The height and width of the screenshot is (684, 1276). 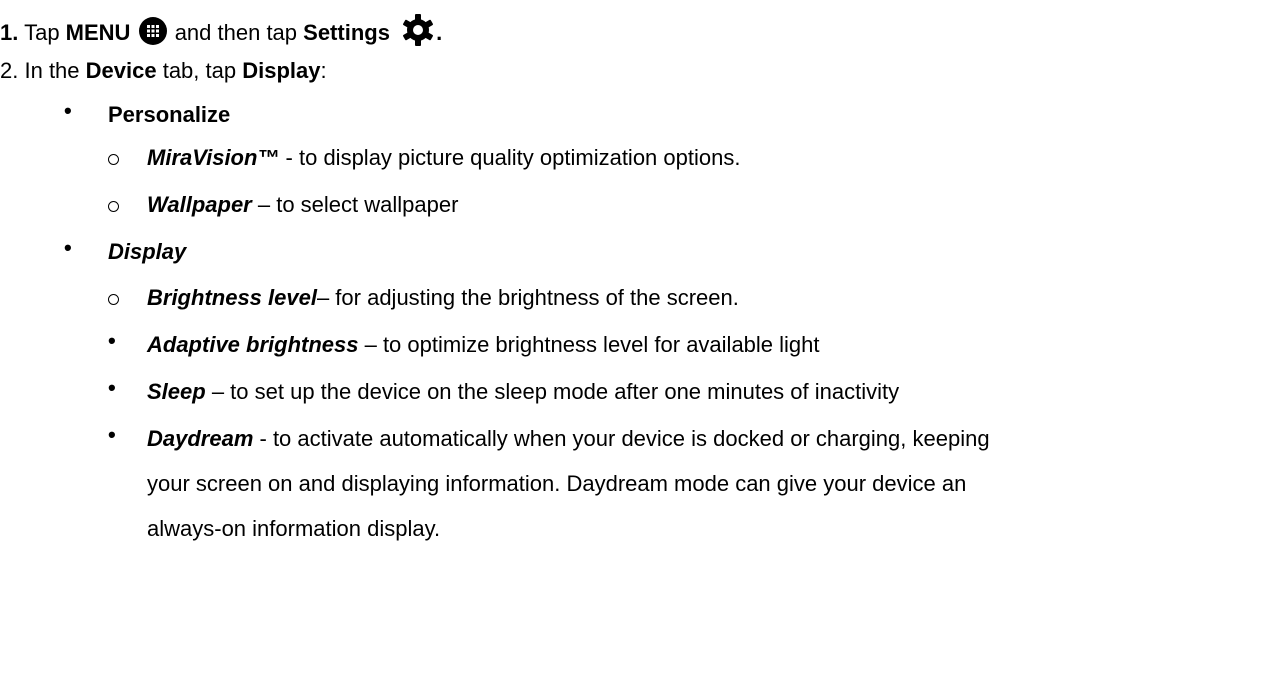 I want to click on step-2-number: 2., so click(x=9, y=70).